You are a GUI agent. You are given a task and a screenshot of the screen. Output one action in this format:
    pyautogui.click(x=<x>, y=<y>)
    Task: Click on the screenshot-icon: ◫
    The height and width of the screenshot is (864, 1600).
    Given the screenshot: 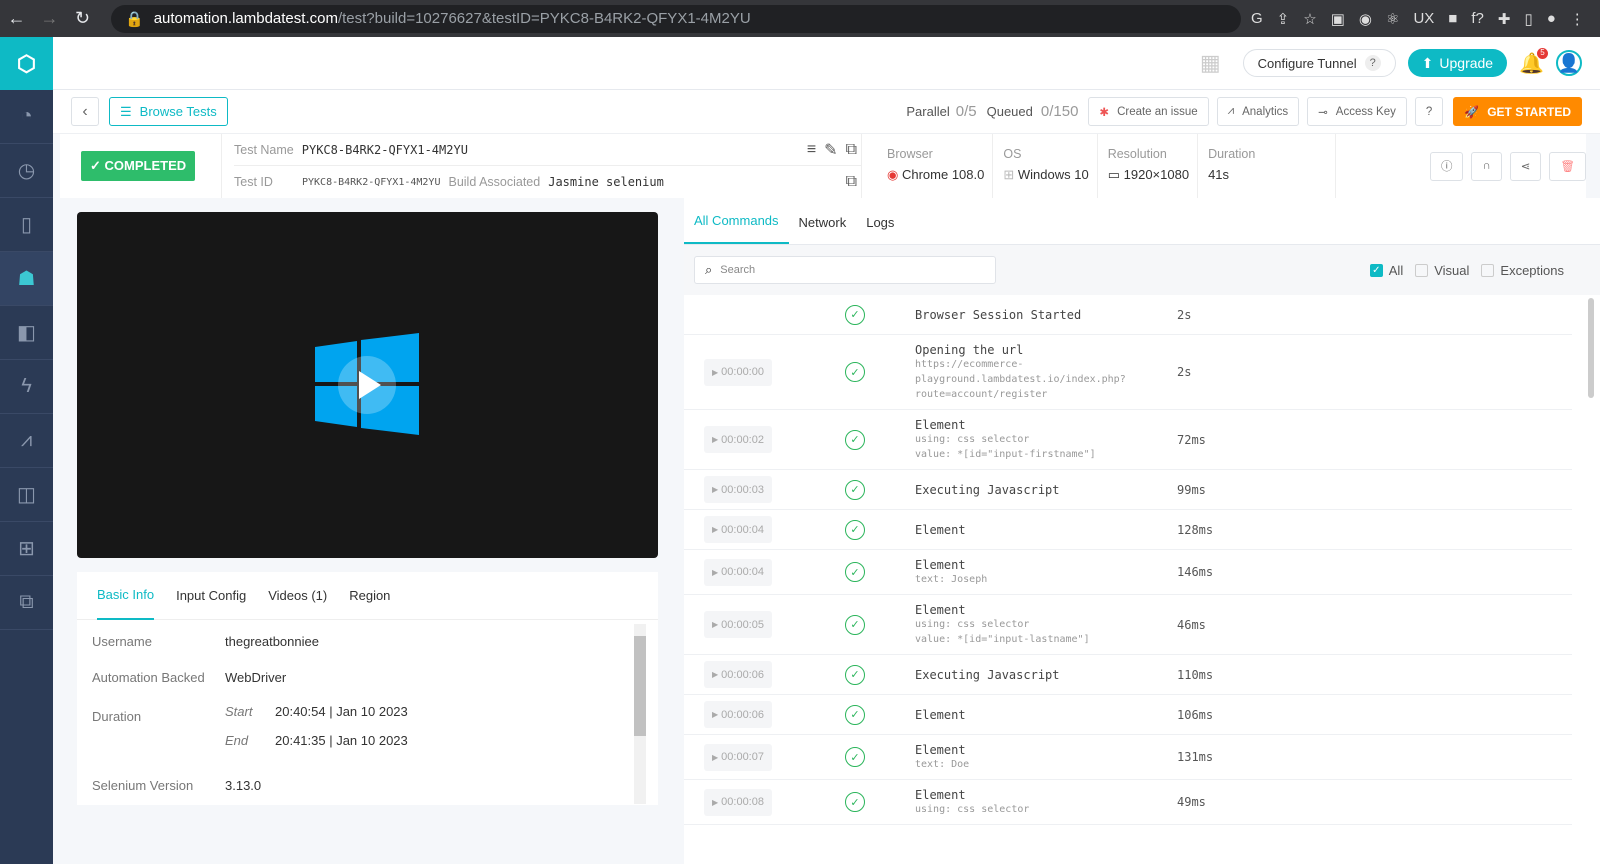 What is the action you would take?
    pyautogui.click(x=26, y=495)
    